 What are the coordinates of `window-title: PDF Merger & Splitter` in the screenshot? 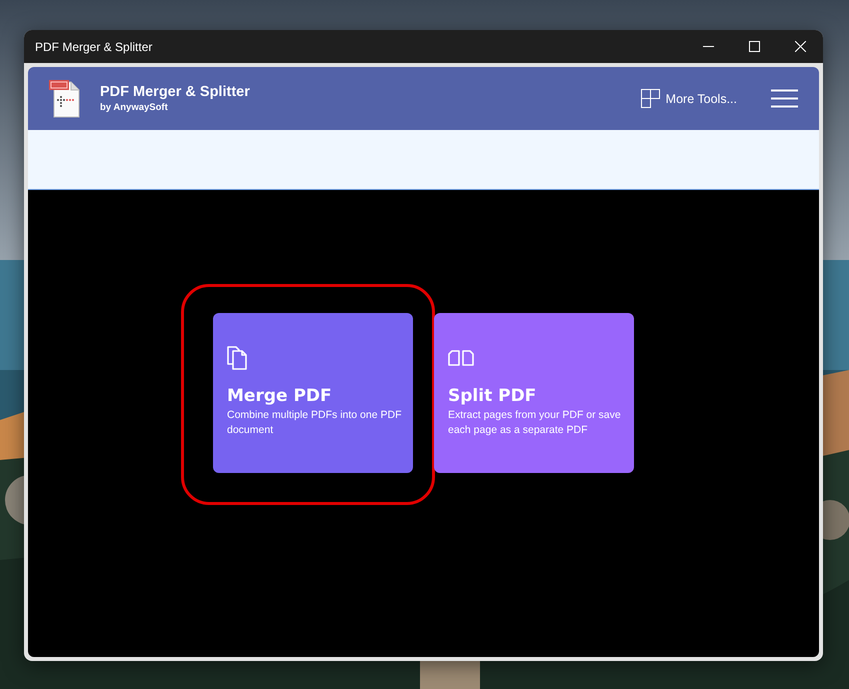 It's located at (94, 47).